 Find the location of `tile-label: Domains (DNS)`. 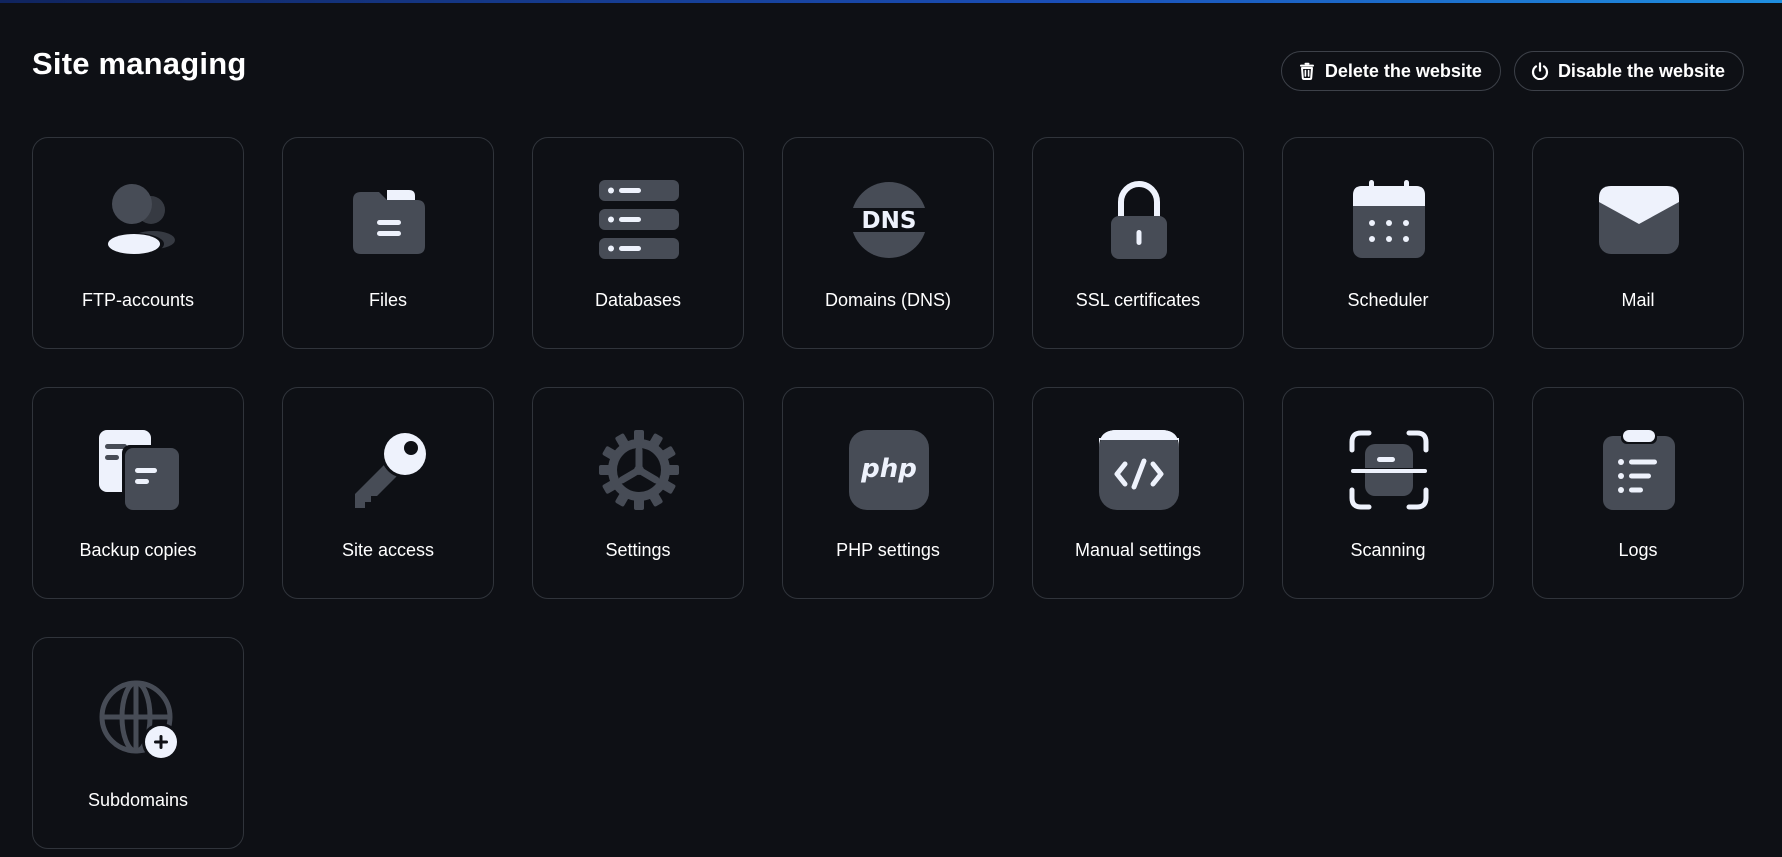

tile-label: Domains (DNS) is located at coordinates (888, 300).